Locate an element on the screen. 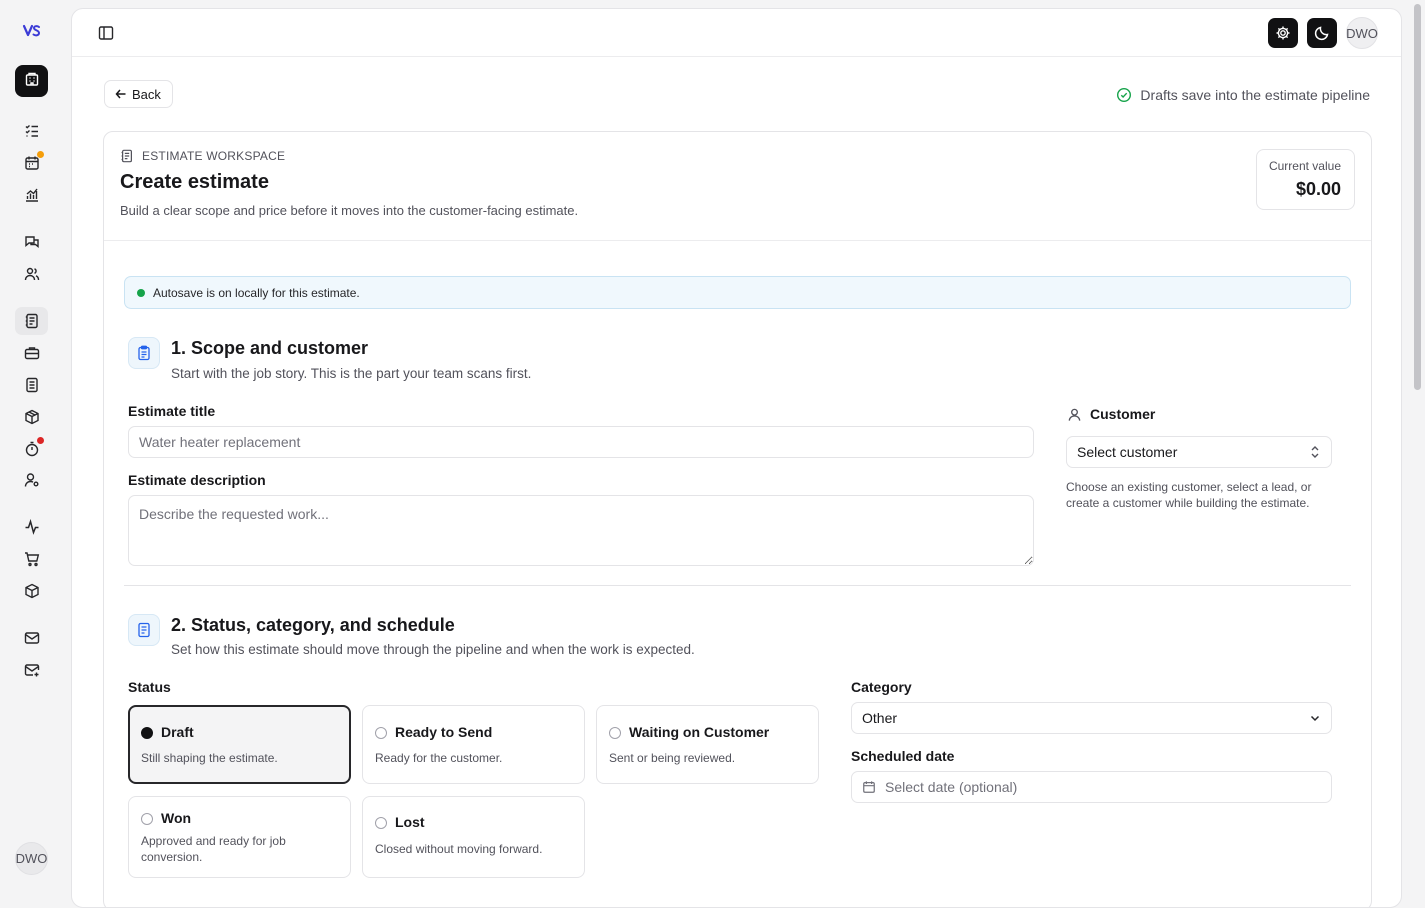  rail-item-messages is located at coordinates (32, 242).